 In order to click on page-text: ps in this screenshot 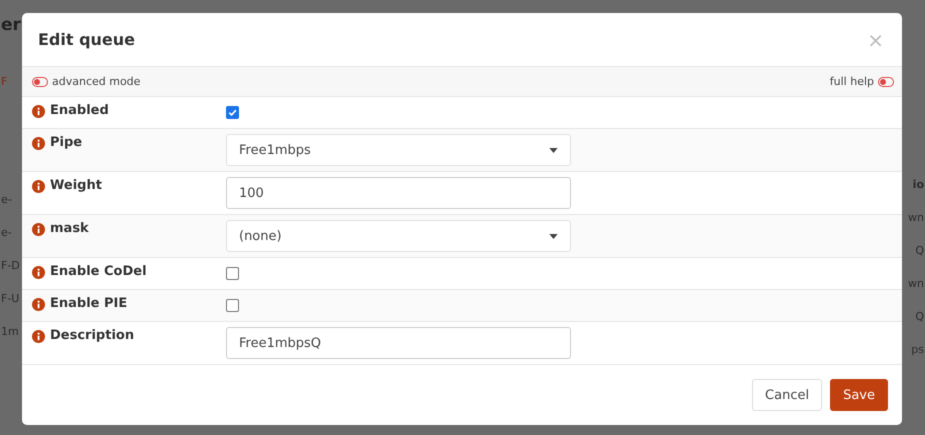, I will do `click(917, 350)`.